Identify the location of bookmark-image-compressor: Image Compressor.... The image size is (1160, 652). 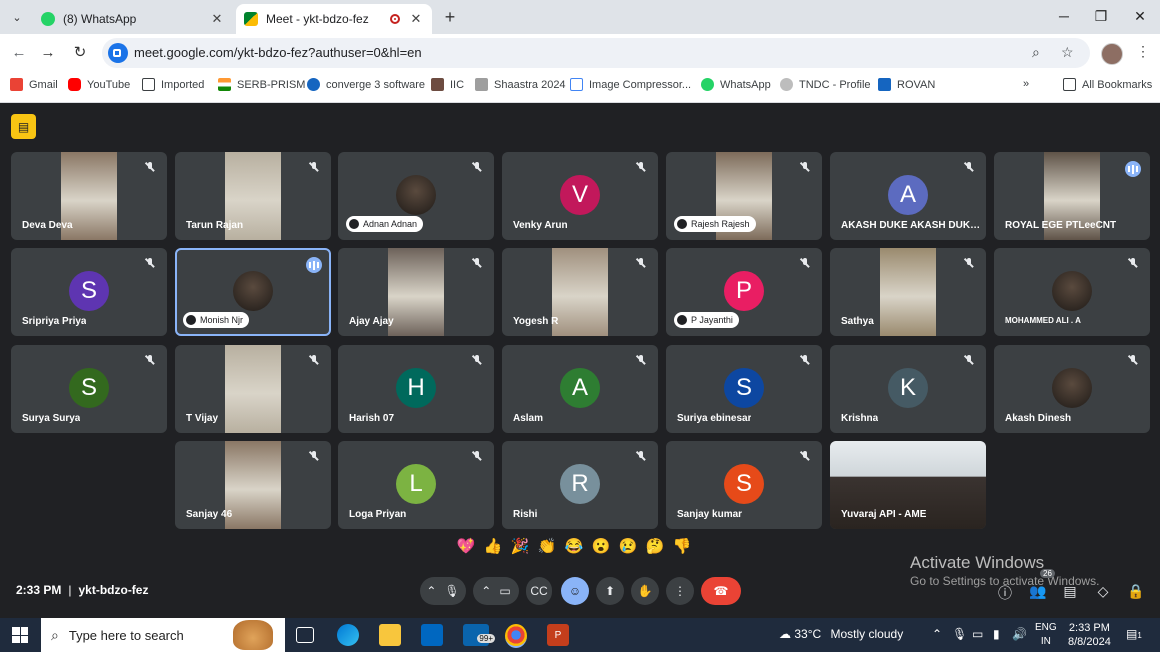
(630, 84).